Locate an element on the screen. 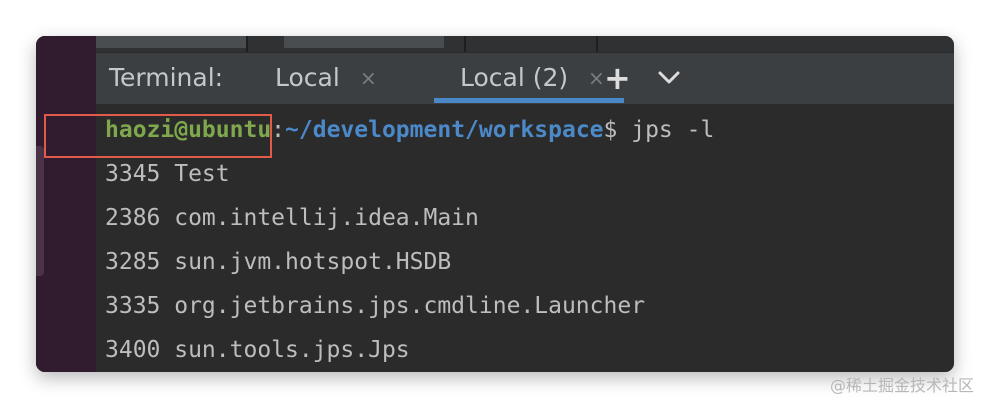 The height and width of the screenshot is (408, 990). watermark: @稀土掘金技术社区 is located at coordinates (901, 385).